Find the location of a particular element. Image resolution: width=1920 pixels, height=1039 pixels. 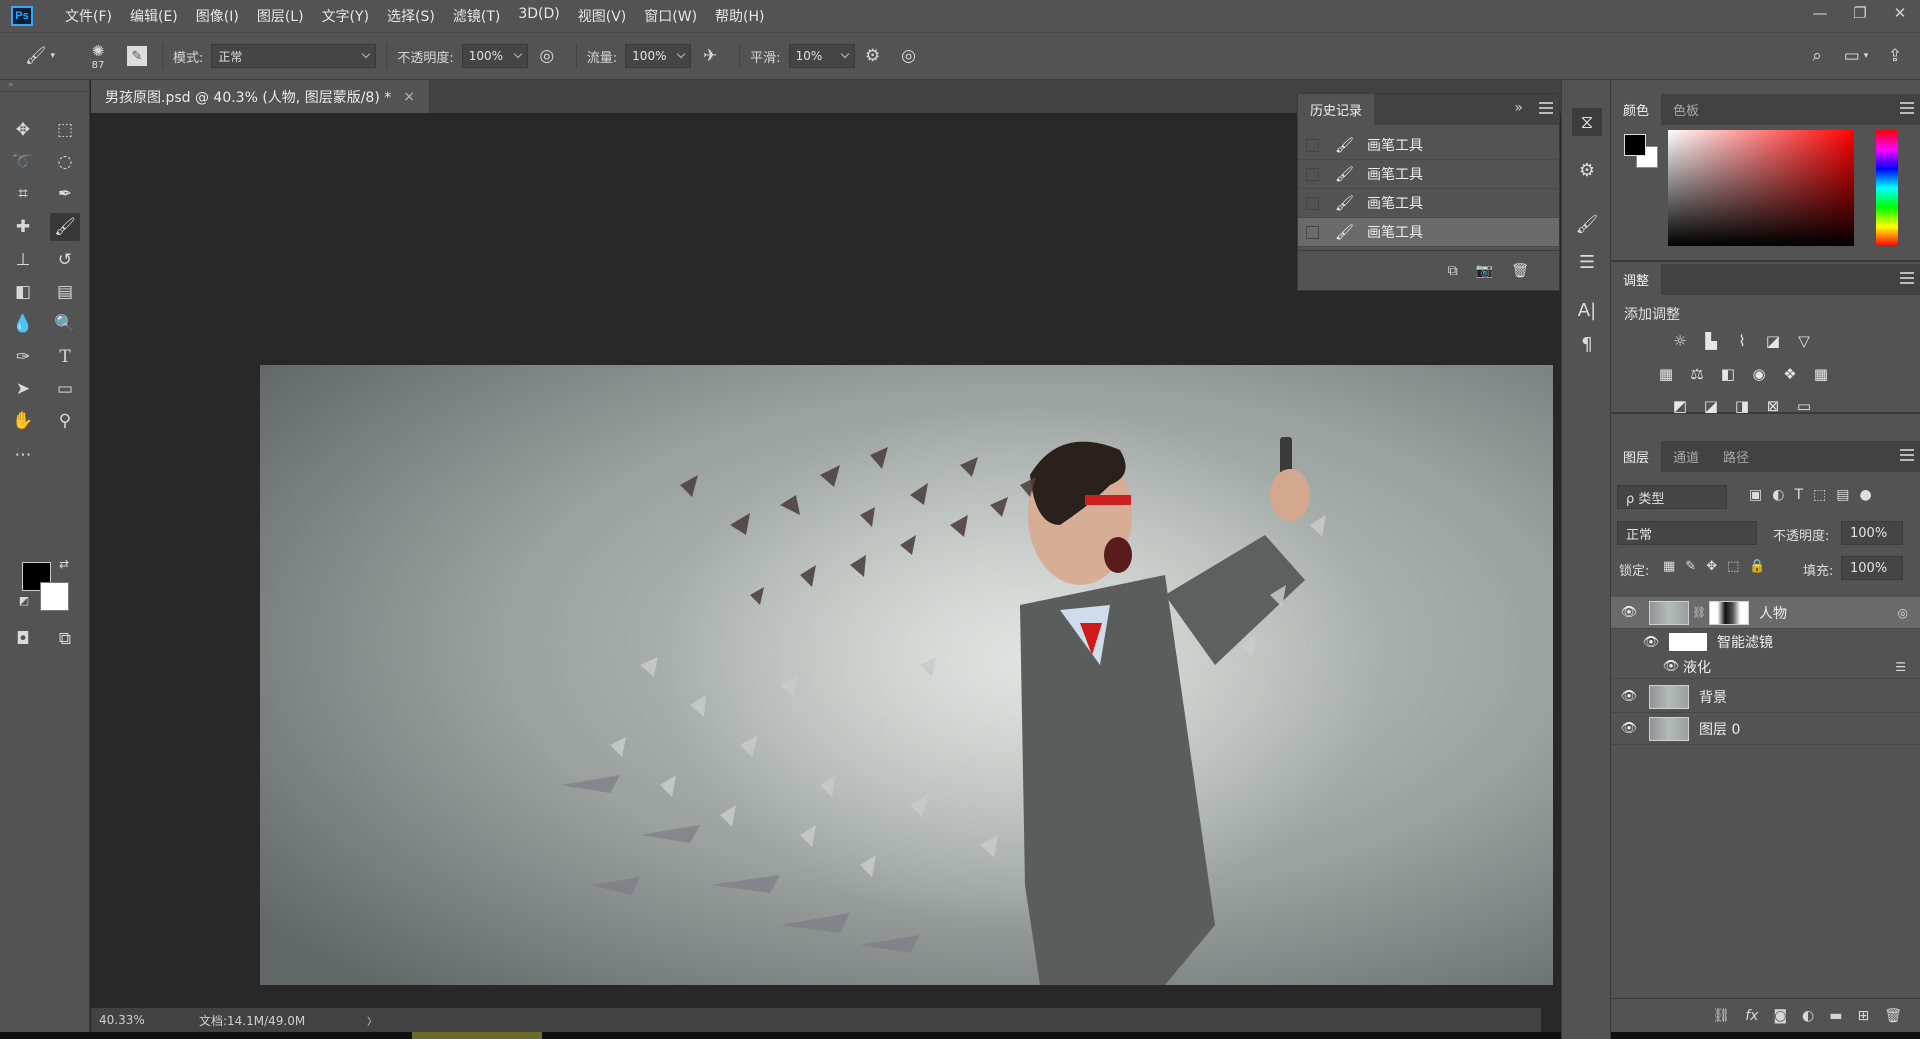

smart-filters-row: 👁 智能滤镜 is located at coordinates (1765, 642).